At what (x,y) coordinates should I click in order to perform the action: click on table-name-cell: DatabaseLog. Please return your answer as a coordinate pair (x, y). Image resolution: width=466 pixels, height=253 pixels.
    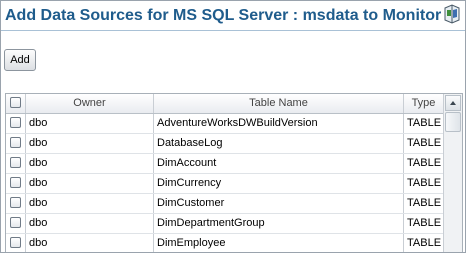
    Looking at the image, I should click on (279, 143).